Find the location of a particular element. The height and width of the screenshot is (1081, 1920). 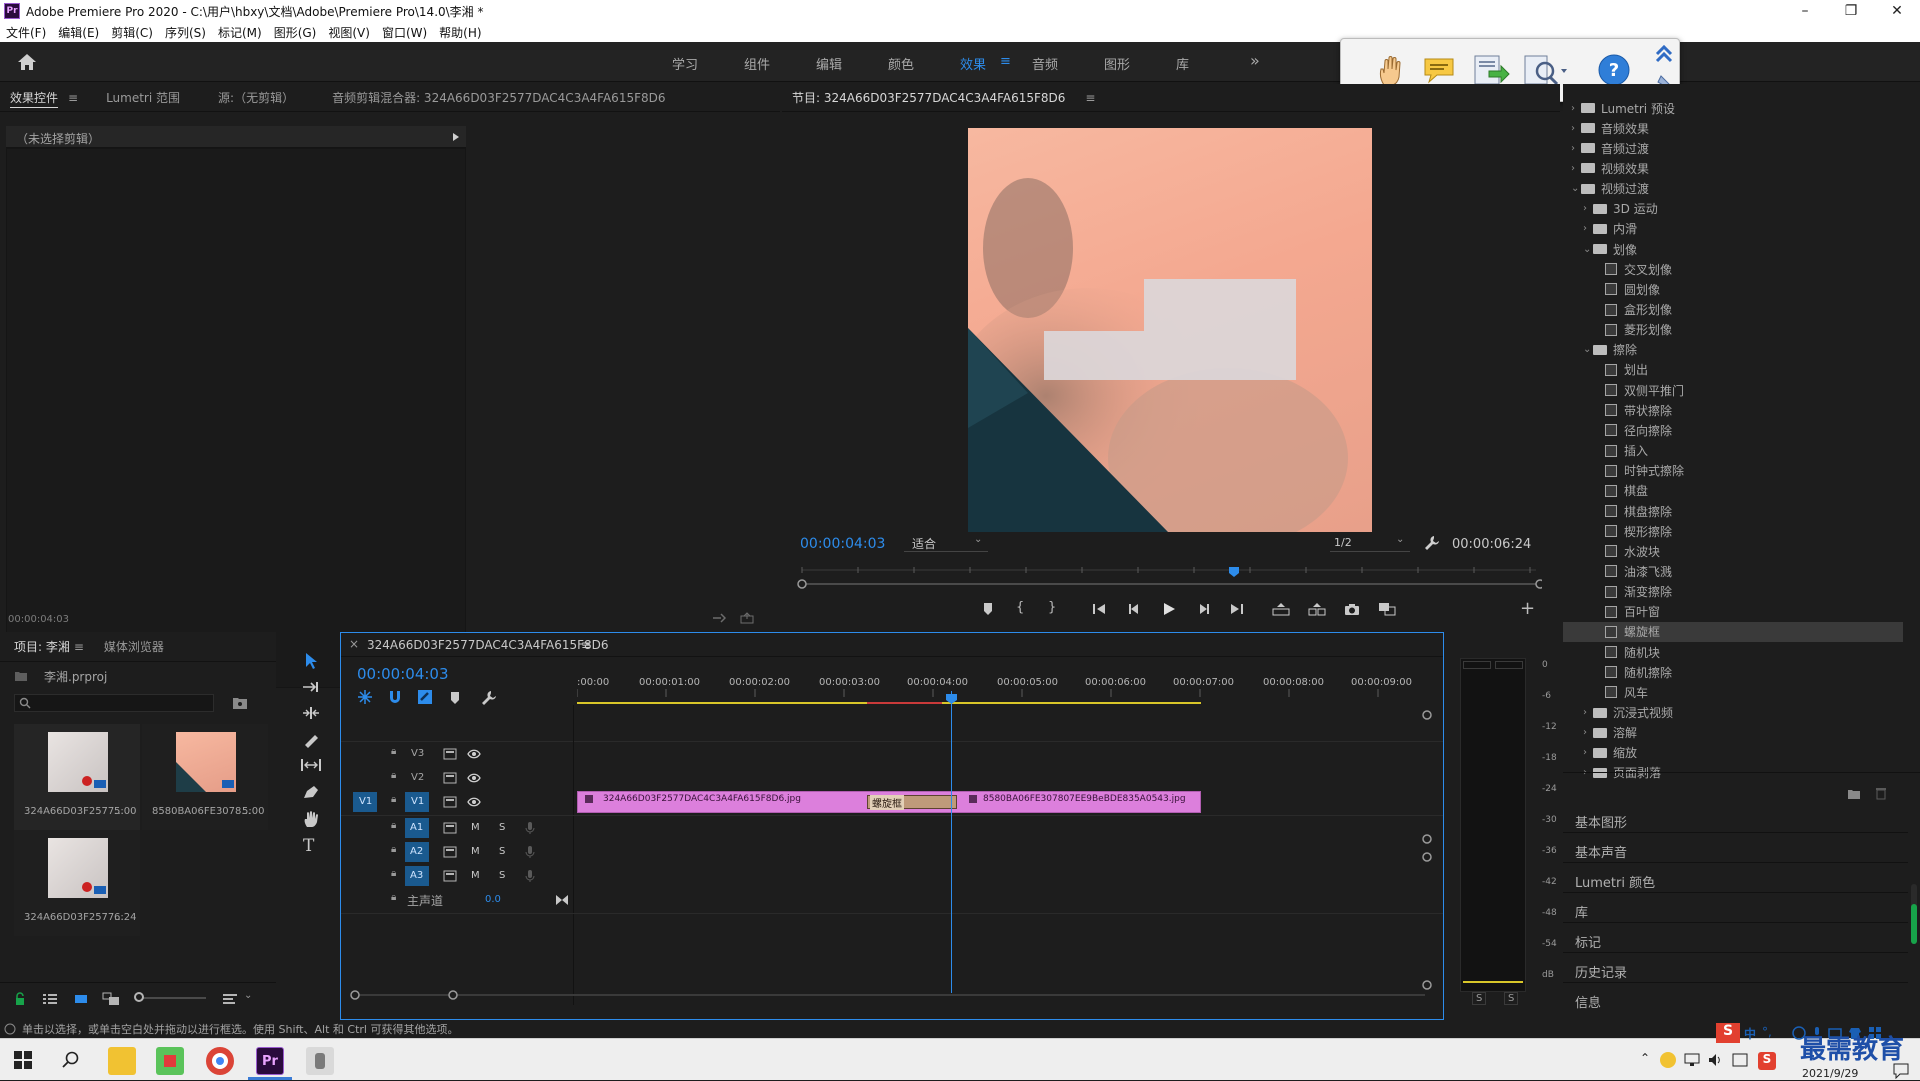

collapse-up-icon is located at coordinates (1664, 54).